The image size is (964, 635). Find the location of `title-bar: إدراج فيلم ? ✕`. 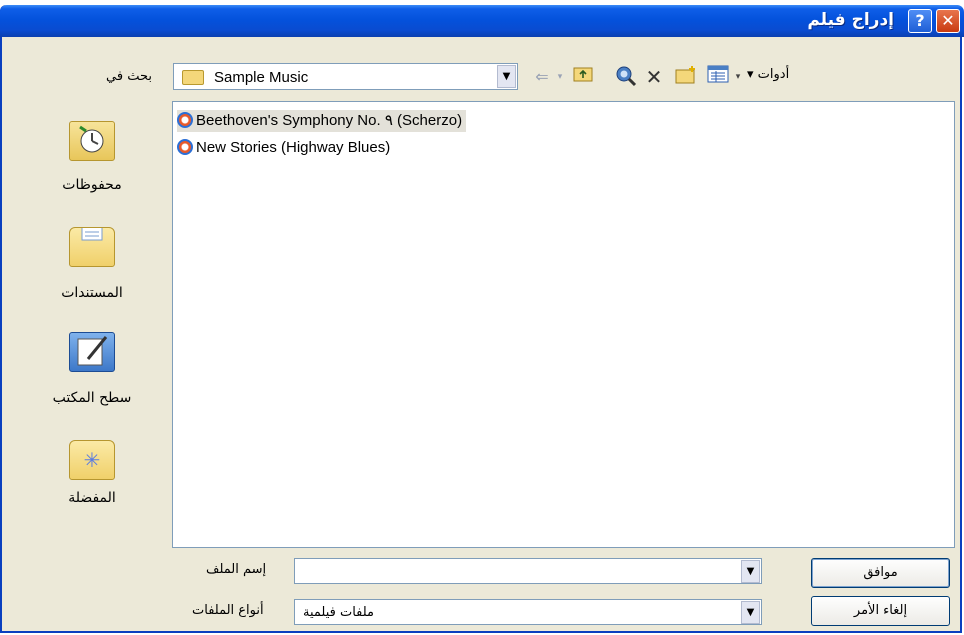

title-bar: إدراج فيلم ? ✕ is located at coordinates (482, 21).